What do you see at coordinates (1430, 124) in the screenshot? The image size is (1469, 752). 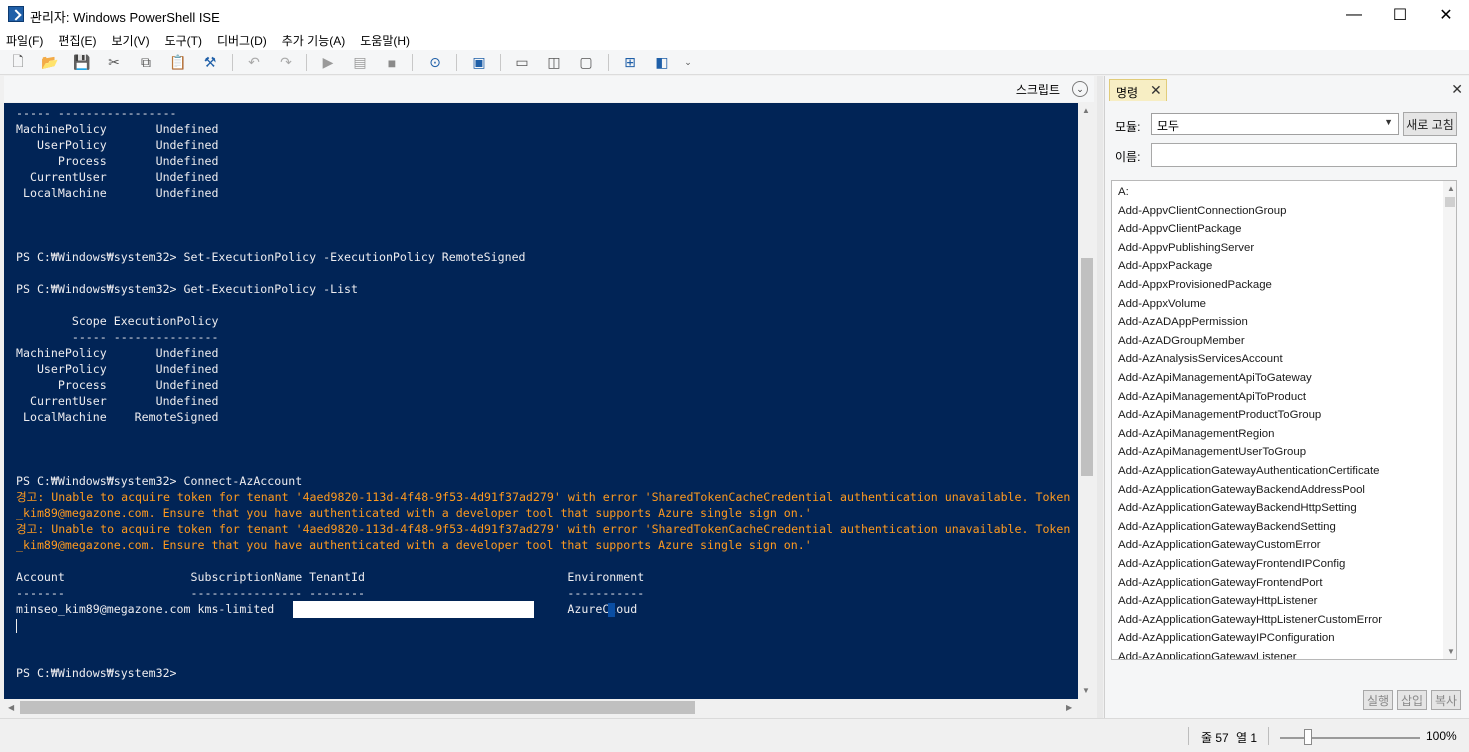 I see `refresh-button: 새로 고침` at bounding box center [1430, 124].